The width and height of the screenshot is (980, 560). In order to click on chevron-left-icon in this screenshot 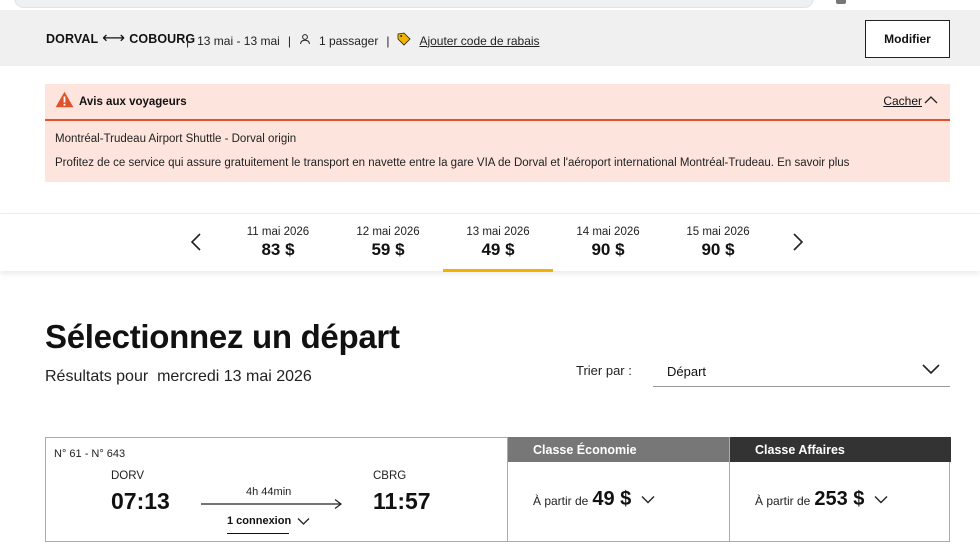, I will do `click(195, 242)`.